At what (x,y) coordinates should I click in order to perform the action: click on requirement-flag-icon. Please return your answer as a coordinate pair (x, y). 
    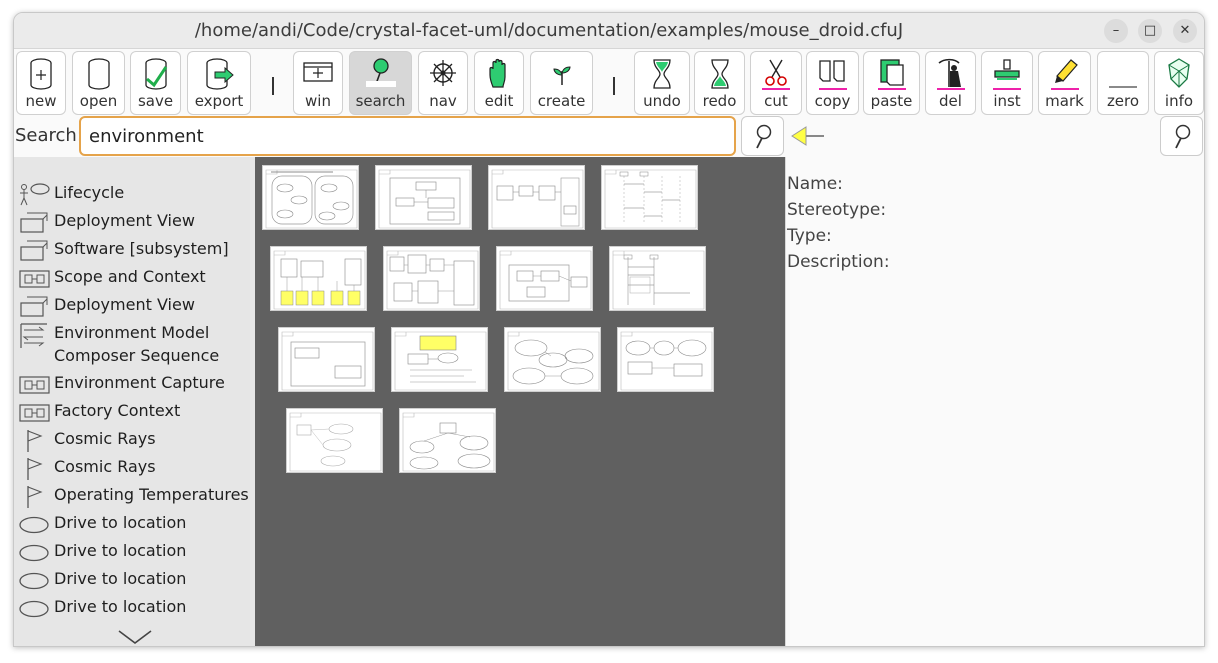
    Looking at the image, I should click on (35, 441).